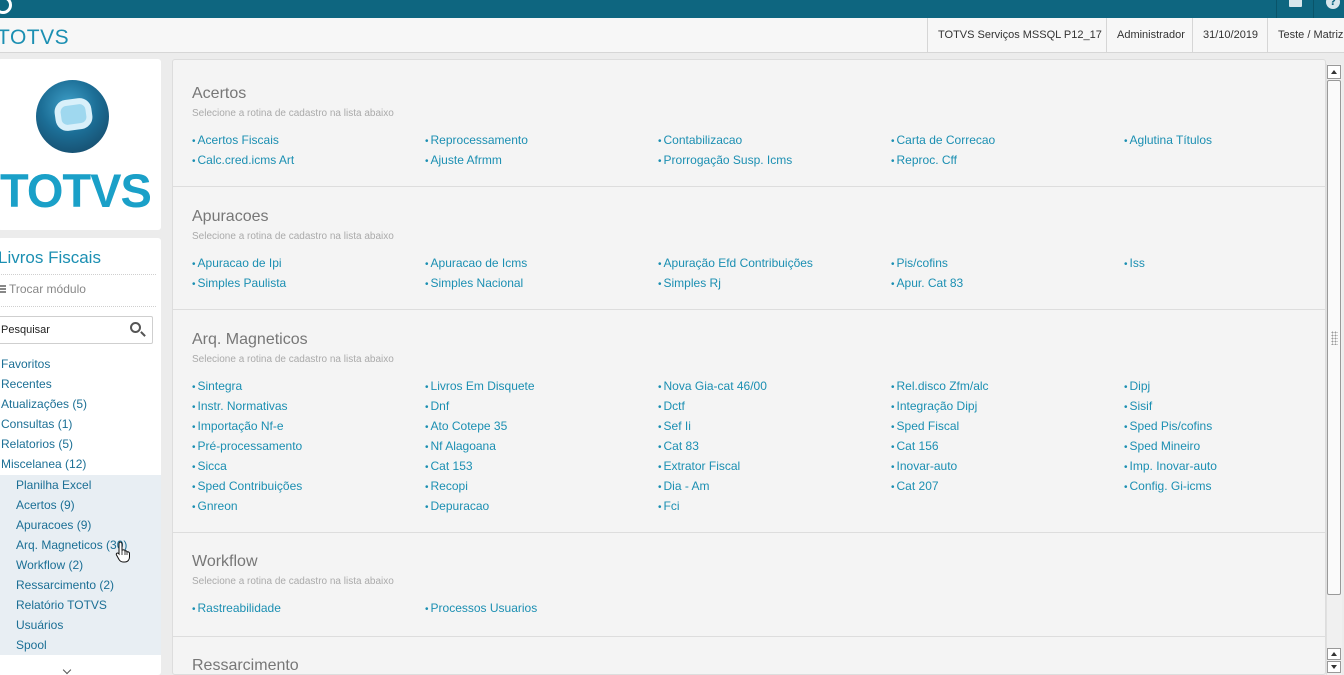  I want to click on totvs-logo-symbol, so click(72, 116).